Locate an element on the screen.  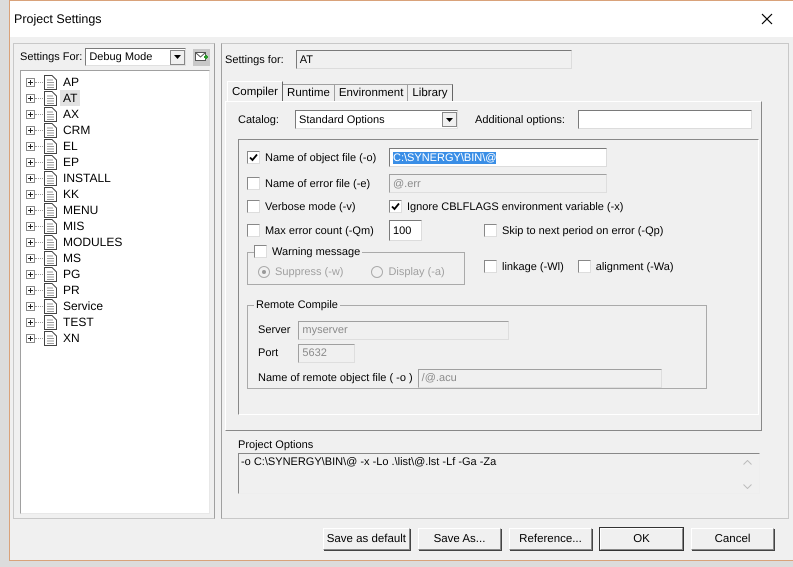
checkbox-label: alignment (-Wa) is located at coordinates (635, 266).